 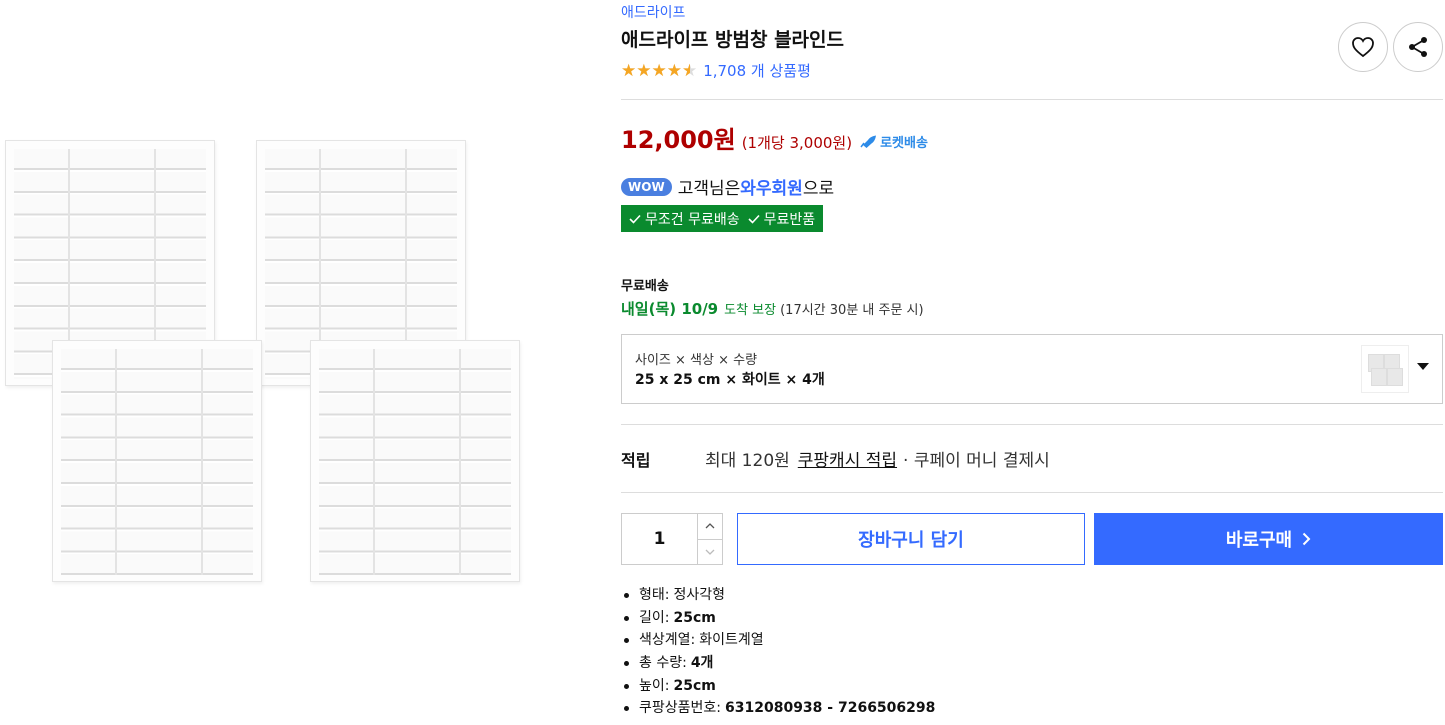 What do you see at coordinates (645, 286) in the screenshot?
I see `shipping-label: 무료배송` at bounding box center [645, 286].